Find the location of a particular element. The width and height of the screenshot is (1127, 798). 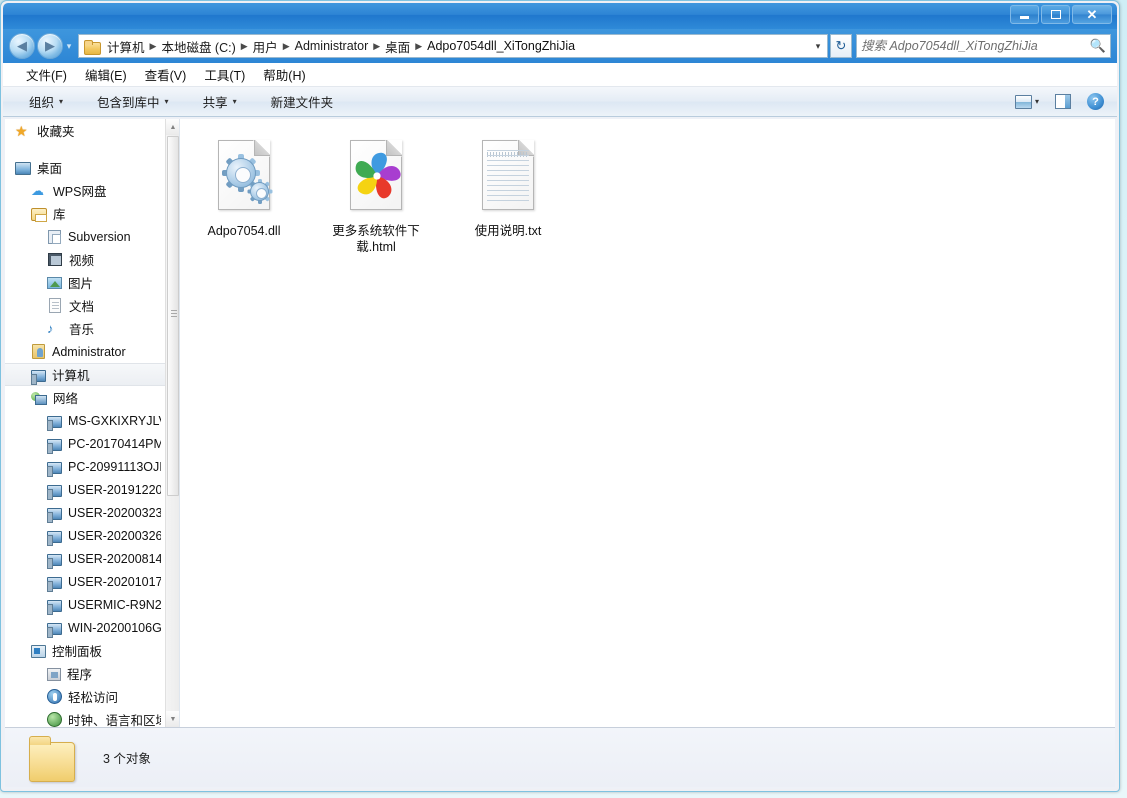

file-item: 更多系统软件下载.html is located at coordinates (376, 195).